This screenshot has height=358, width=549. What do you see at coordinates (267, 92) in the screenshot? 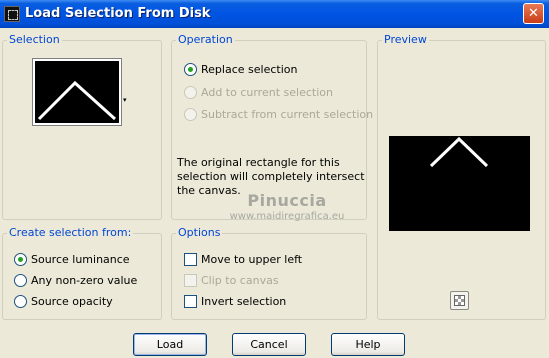
I see `radio-label: Add to current selection` at bounding box center [267, 92].